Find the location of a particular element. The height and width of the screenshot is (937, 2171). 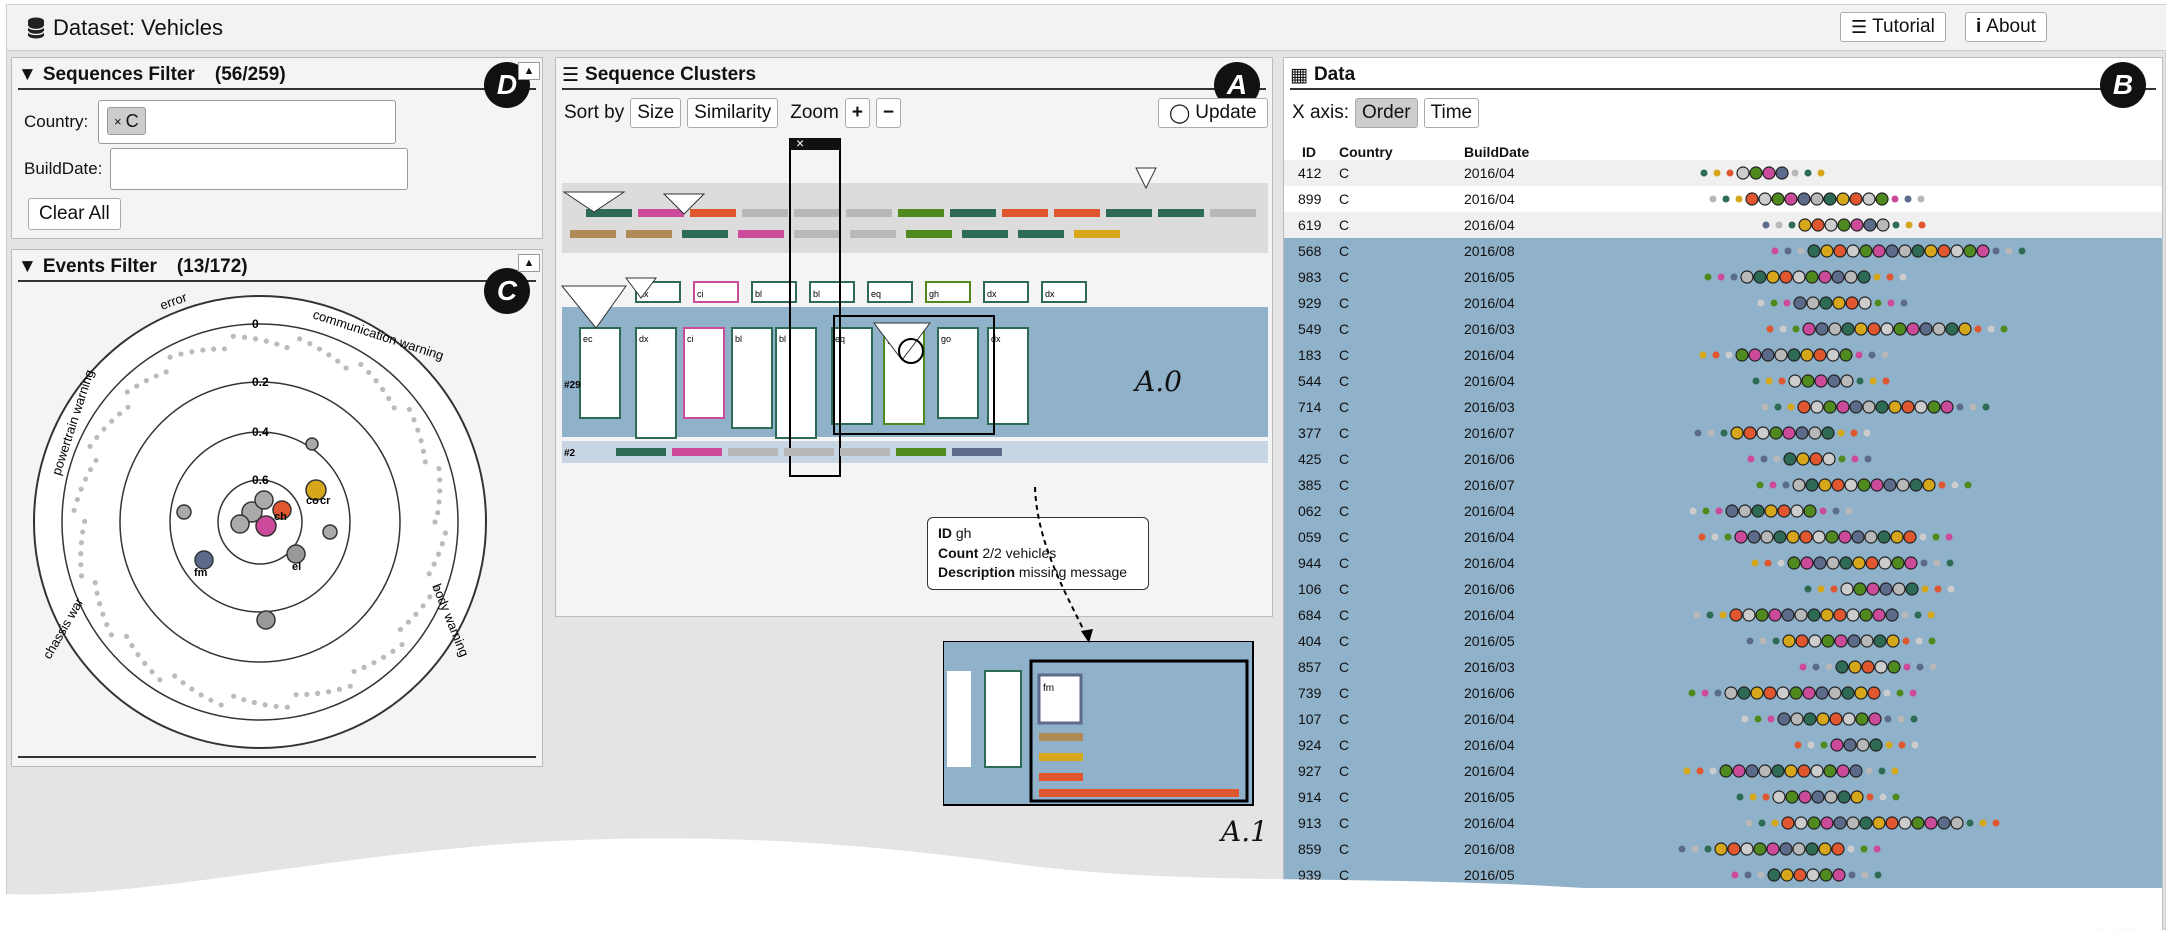

table-row: 983 C 2016/05 is located at coordinates (1723, 277).